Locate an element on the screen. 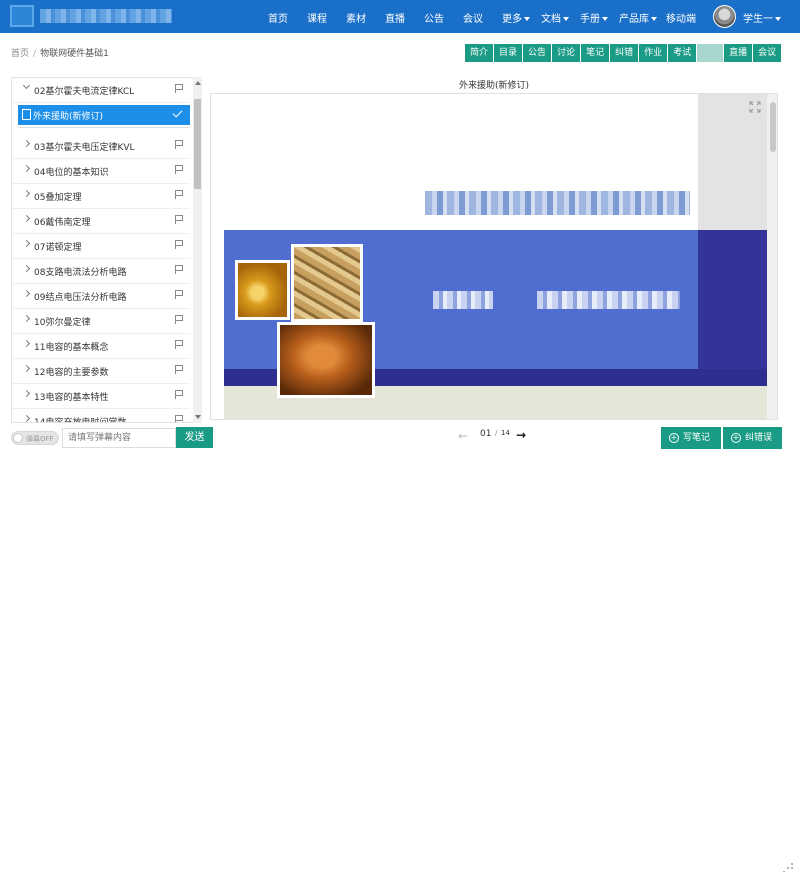 The width and height of the screenshot is (800, 875). nav-live: 直播 is located at coordinates (395, 17).